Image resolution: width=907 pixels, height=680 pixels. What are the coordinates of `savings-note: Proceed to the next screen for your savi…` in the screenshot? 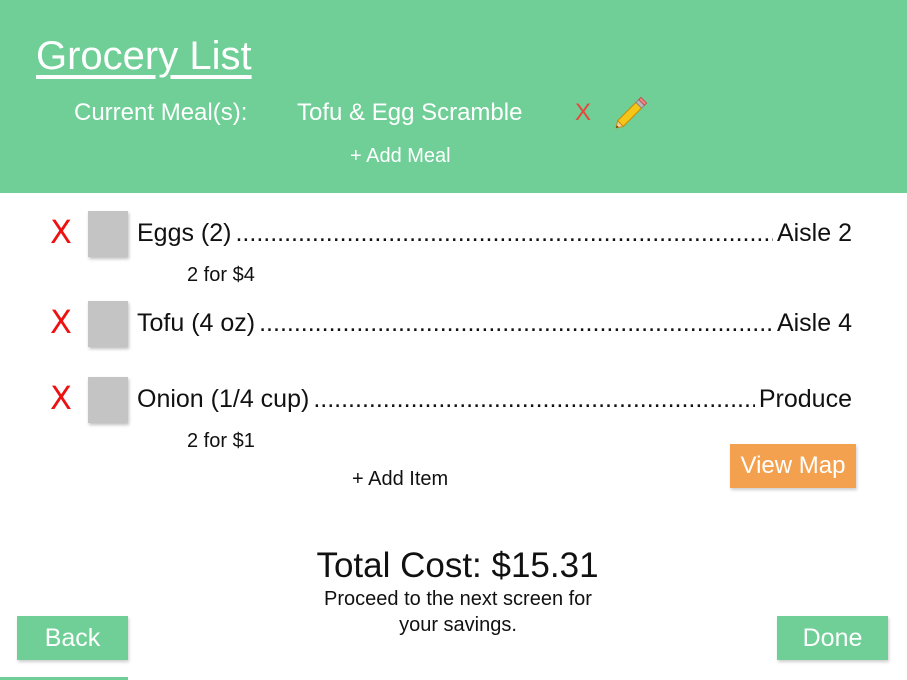 It's located at (458, 612).